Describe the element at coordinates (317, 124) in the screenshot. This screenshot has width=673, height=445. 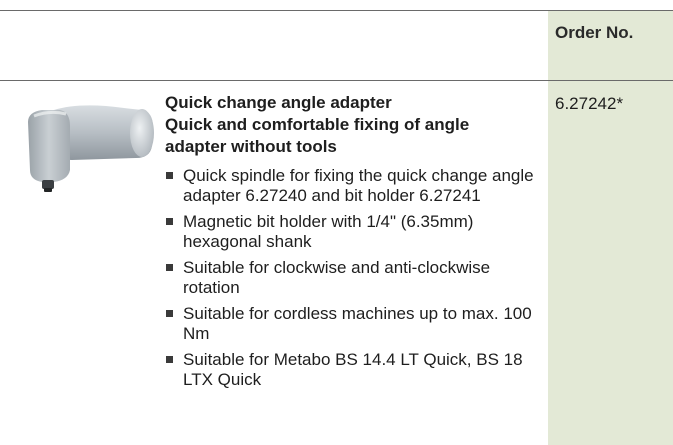
I see `product-title-line: Quick and comfortable fixing of angle` at that location.